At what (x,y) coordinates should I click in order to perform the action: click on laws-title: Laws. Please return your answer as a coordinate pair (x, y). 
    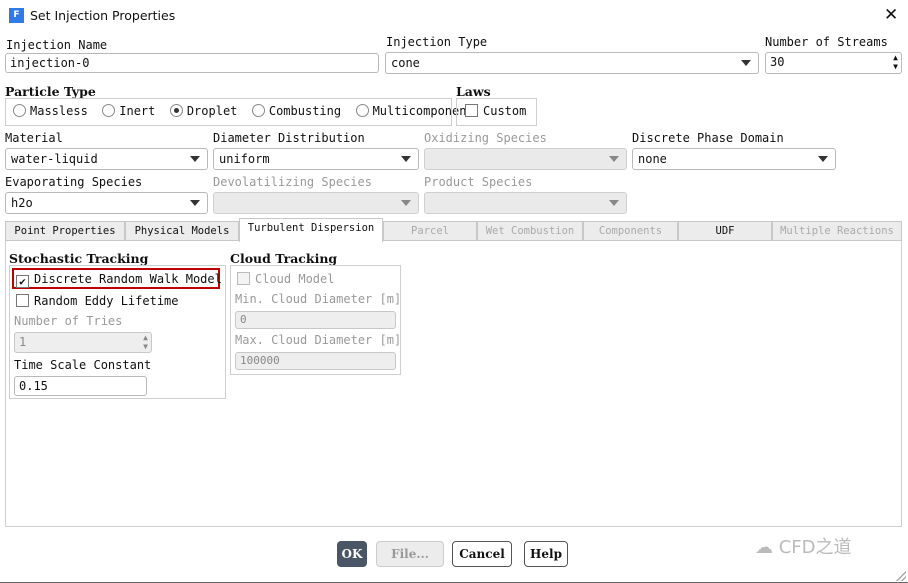
    Looking at the image, I should click on (473, 91).